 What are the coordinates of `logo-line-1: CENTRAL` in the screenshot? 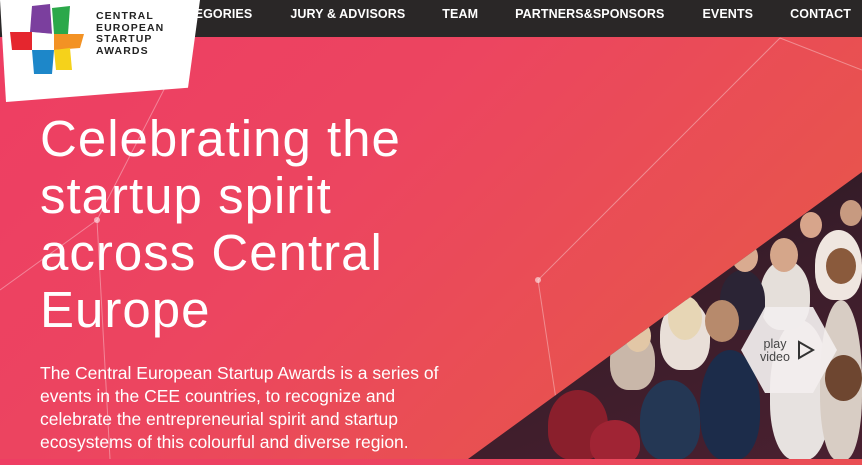 It's located at (125, 16).